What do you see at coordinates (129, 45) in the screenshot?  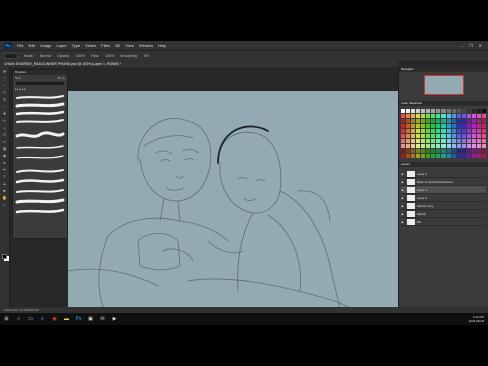 I see `menu-view: View` at bounding box center [129, 45].